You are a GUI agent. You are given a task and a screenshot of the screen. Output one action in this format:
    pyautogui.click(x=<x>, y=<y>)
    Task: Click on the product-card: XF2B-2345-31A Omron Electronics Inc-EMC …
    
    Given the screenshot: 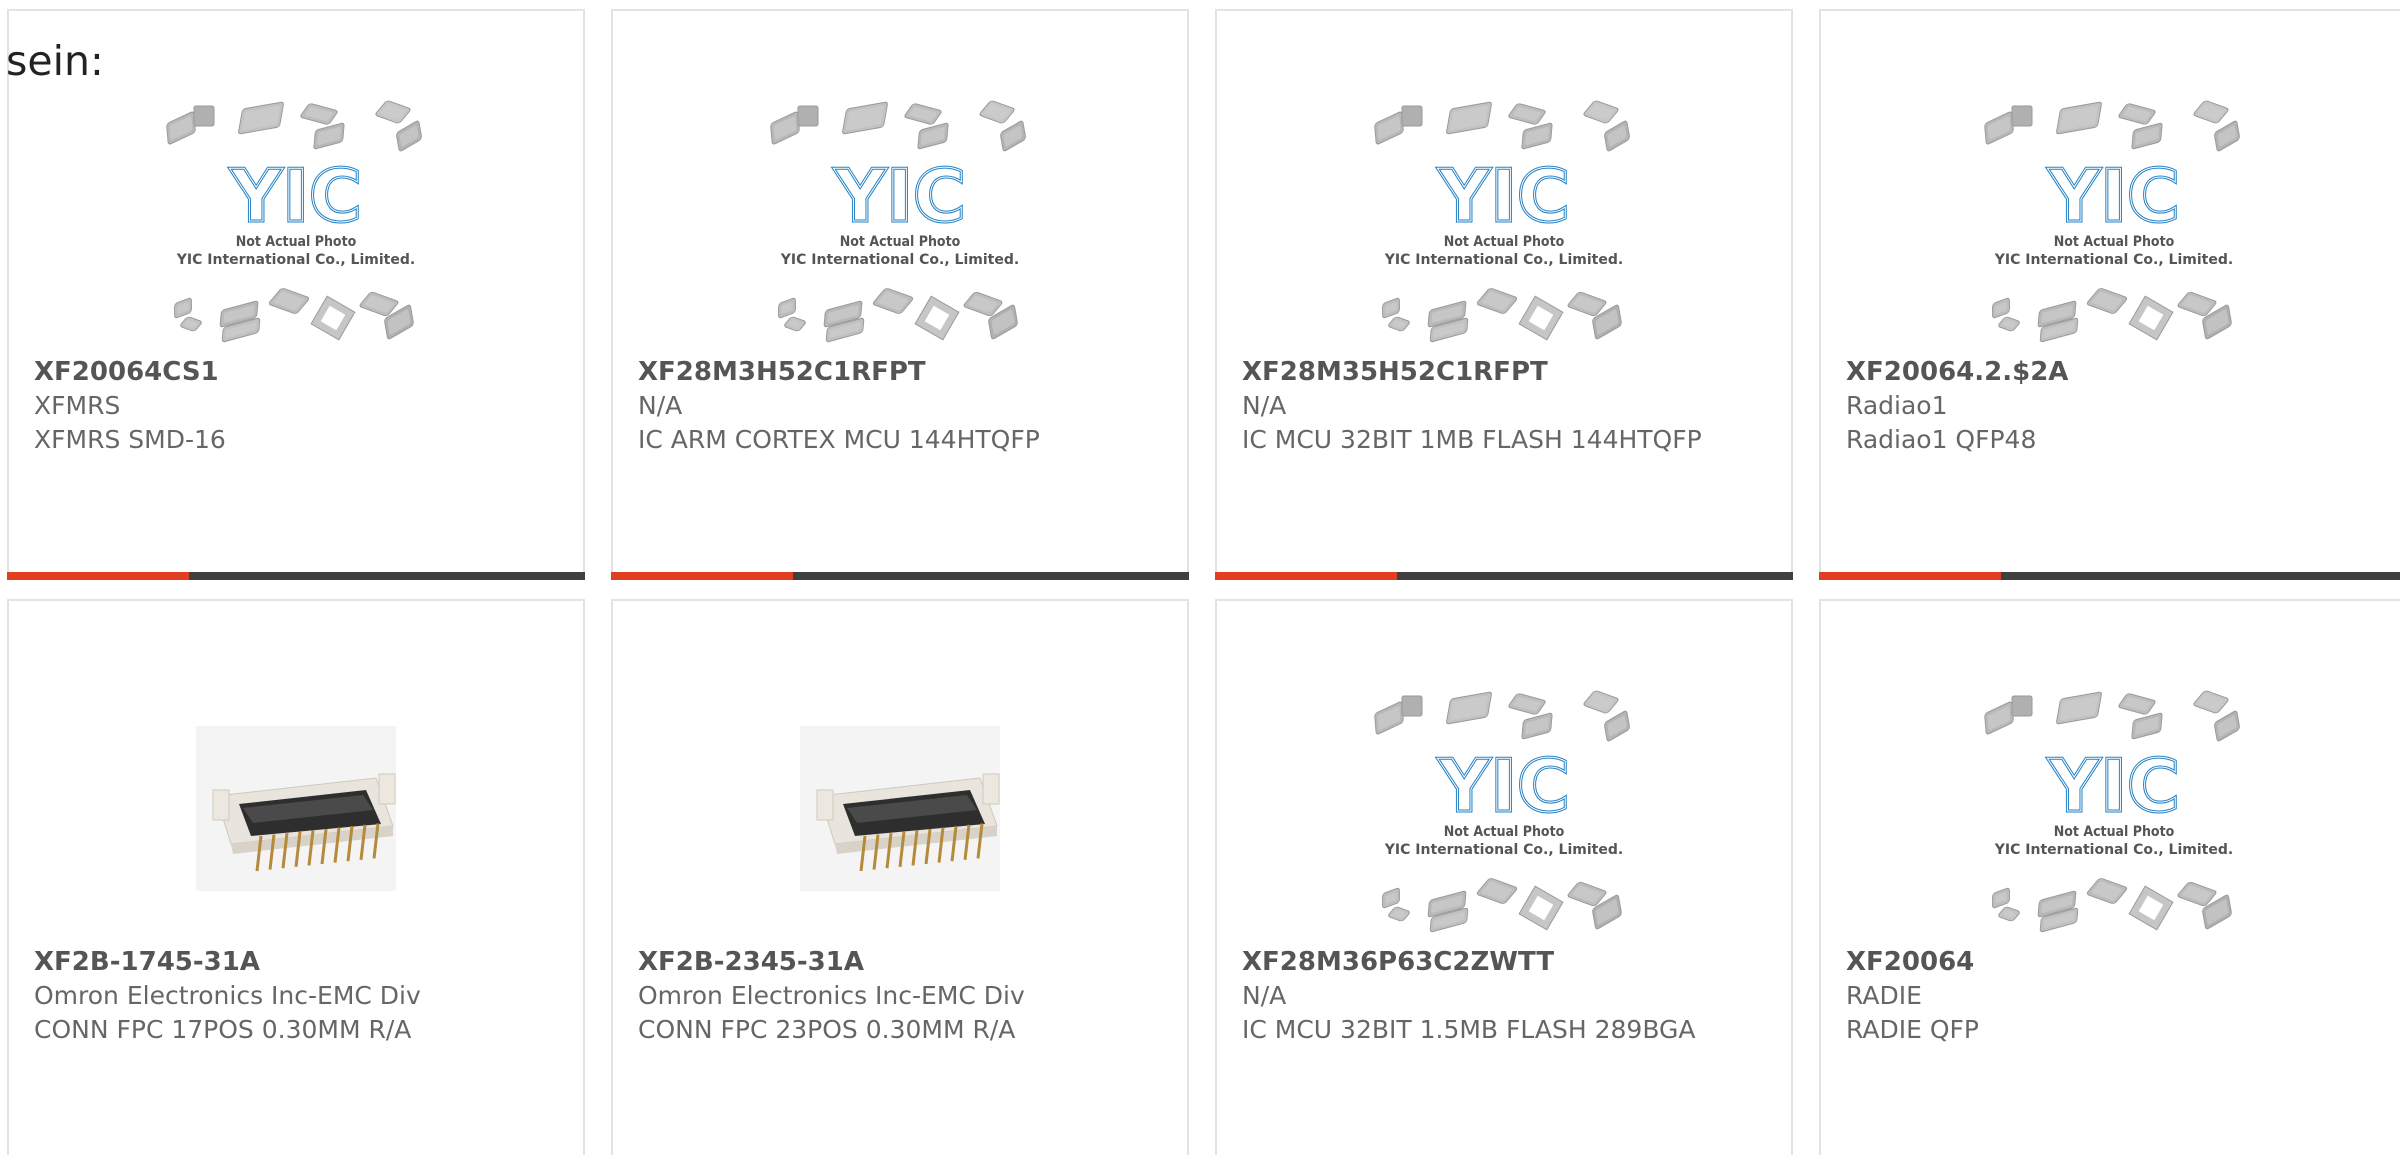 What is the action you would take?
    pyautogui.click(x=900, y=877)
    